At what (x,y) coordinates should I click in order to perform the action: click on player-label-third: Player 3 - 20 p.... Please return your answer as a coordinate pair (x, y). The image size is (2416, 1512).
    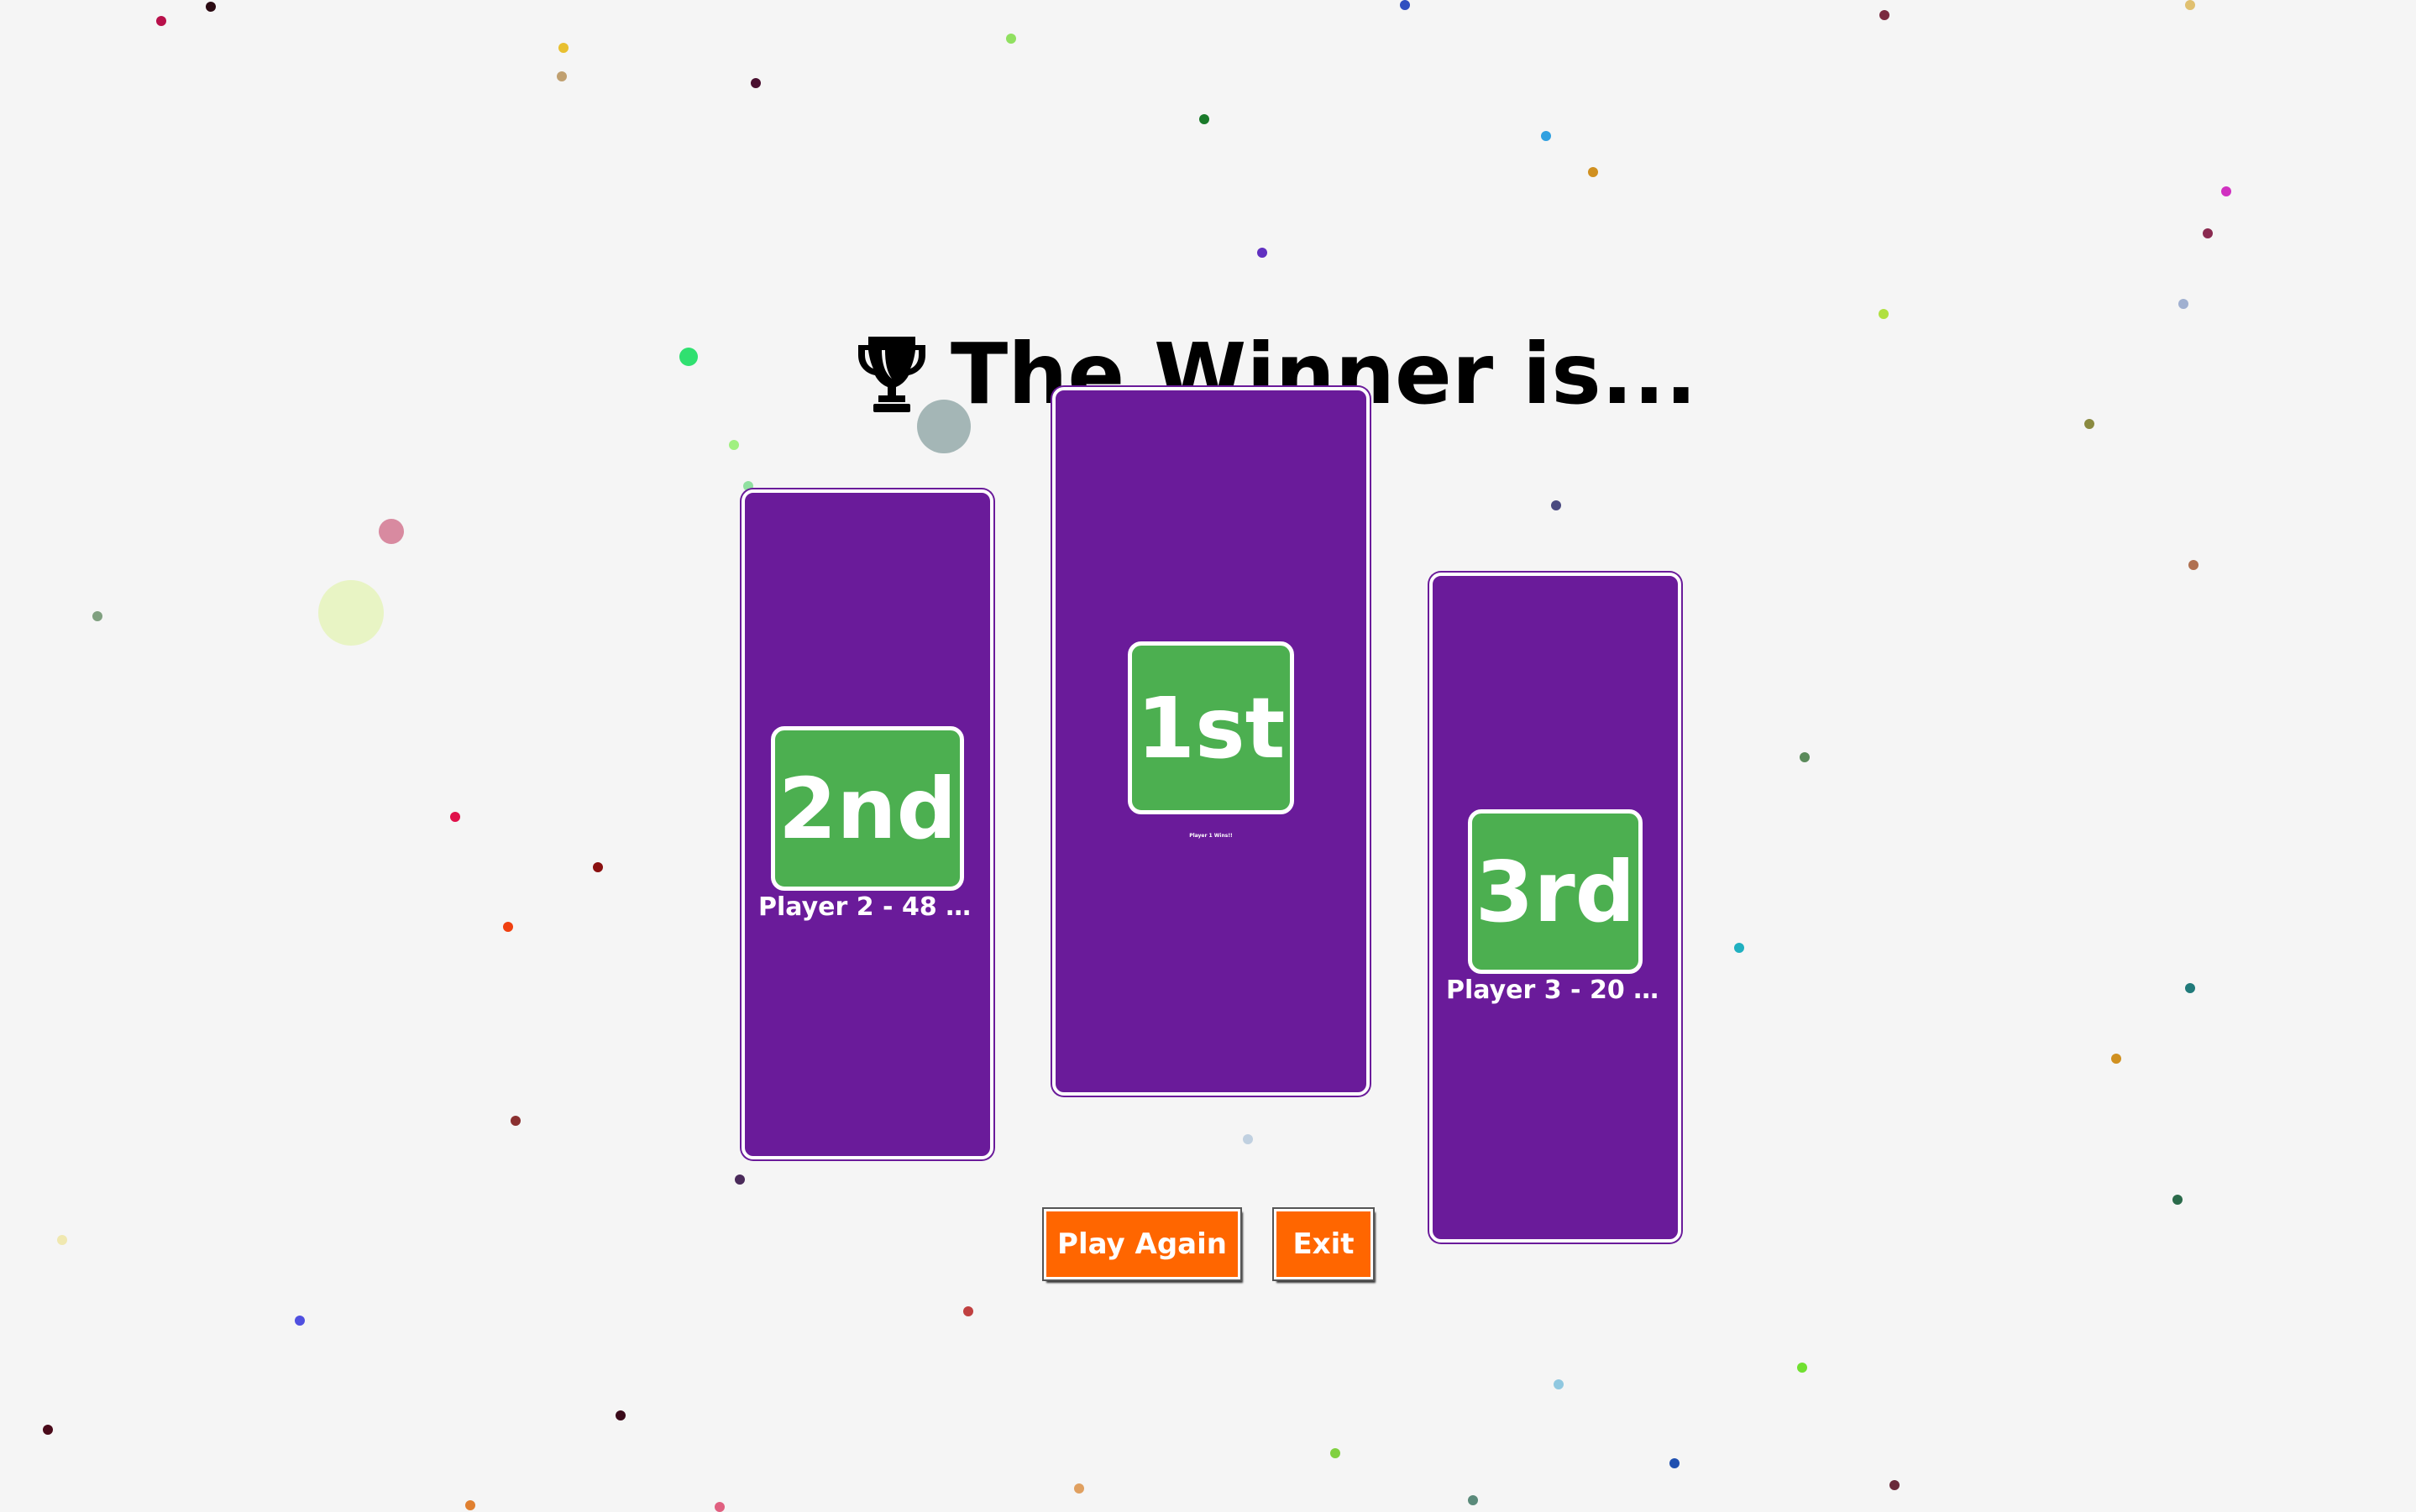
    Looking at the image, I should click on (1555, 990).